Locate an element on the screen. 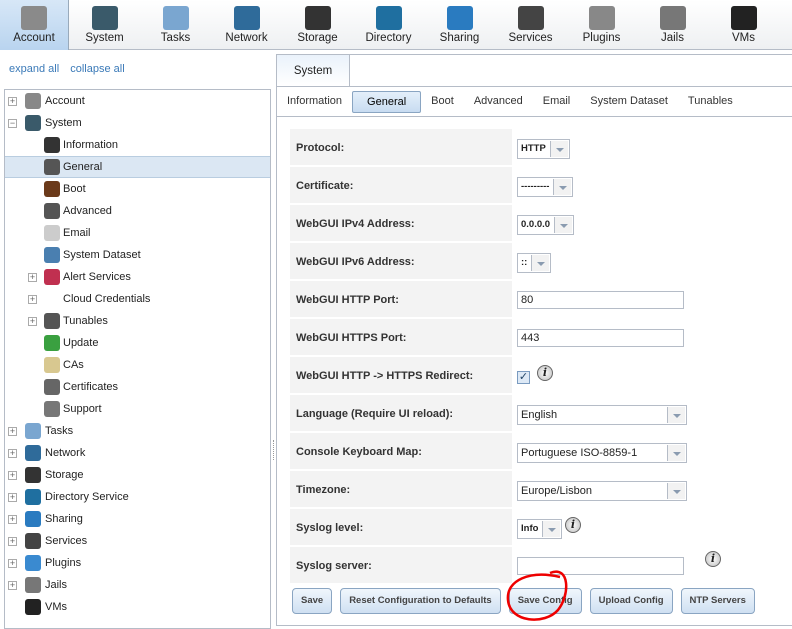 This screenshot has height=629, width=792. subtab-general: General is located at coordinates (387, 101).